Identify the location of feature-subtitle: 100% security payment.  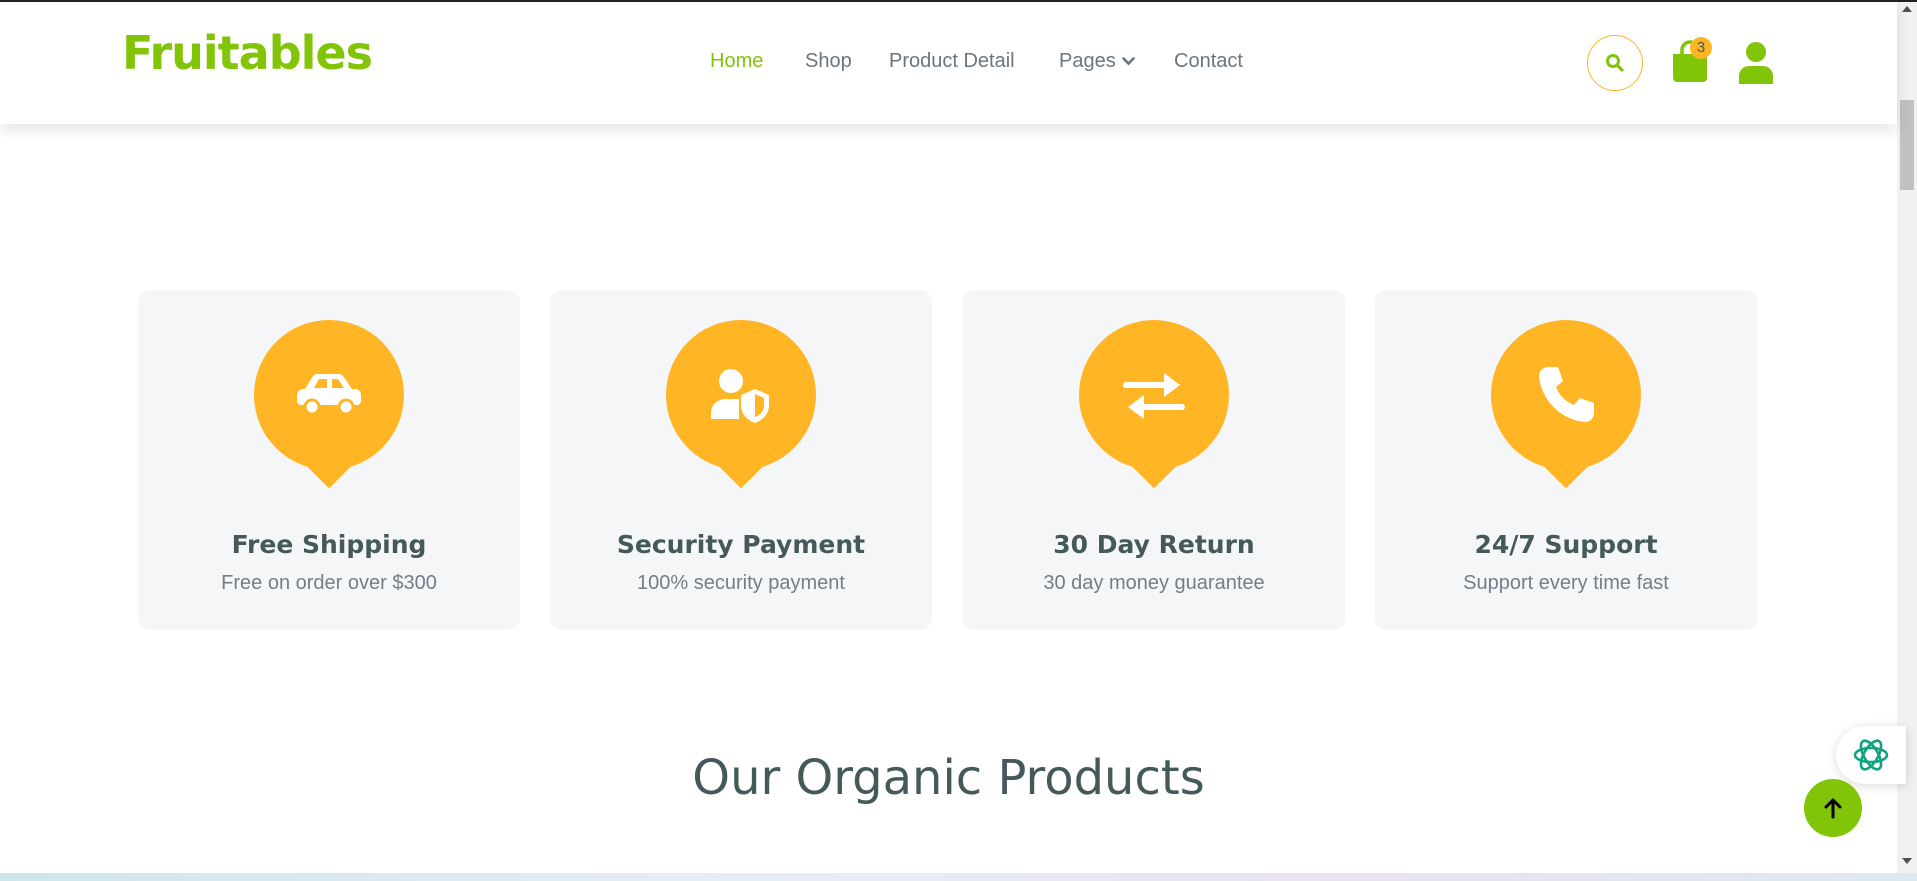
(741, 583).